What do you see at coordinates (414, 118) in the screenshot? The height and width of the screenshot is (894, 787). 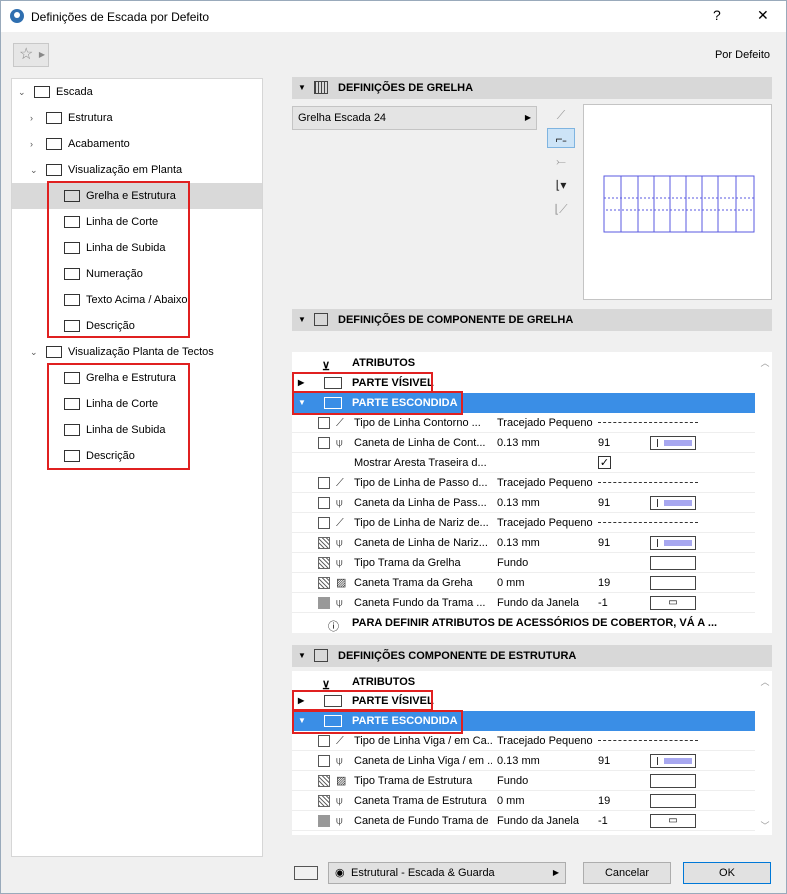 I see `grid-type-dropdown: Grelha Escada 24 ▶` at bounding box center [414, 118].